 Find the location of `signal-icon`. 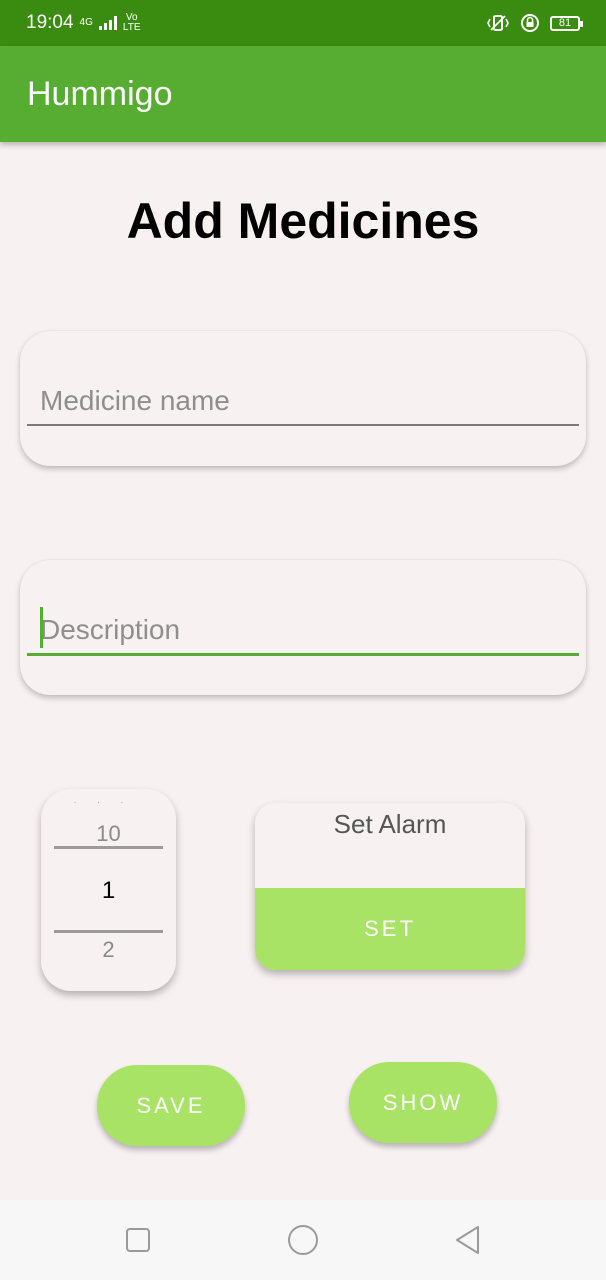

signal-icon is located at coordinates (107, 23).